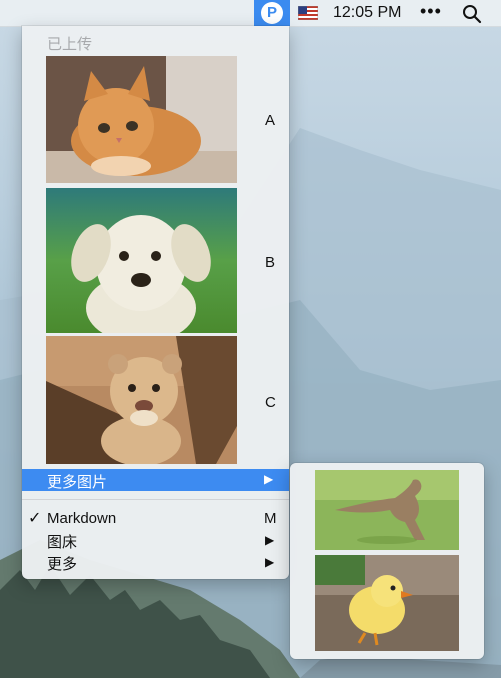 Image resolution: width=501 pixels, height=678 pixels. Describe the element at coordinates (141, 119) in the screenshot. I see `image-thumbnail-kitten` at that location.